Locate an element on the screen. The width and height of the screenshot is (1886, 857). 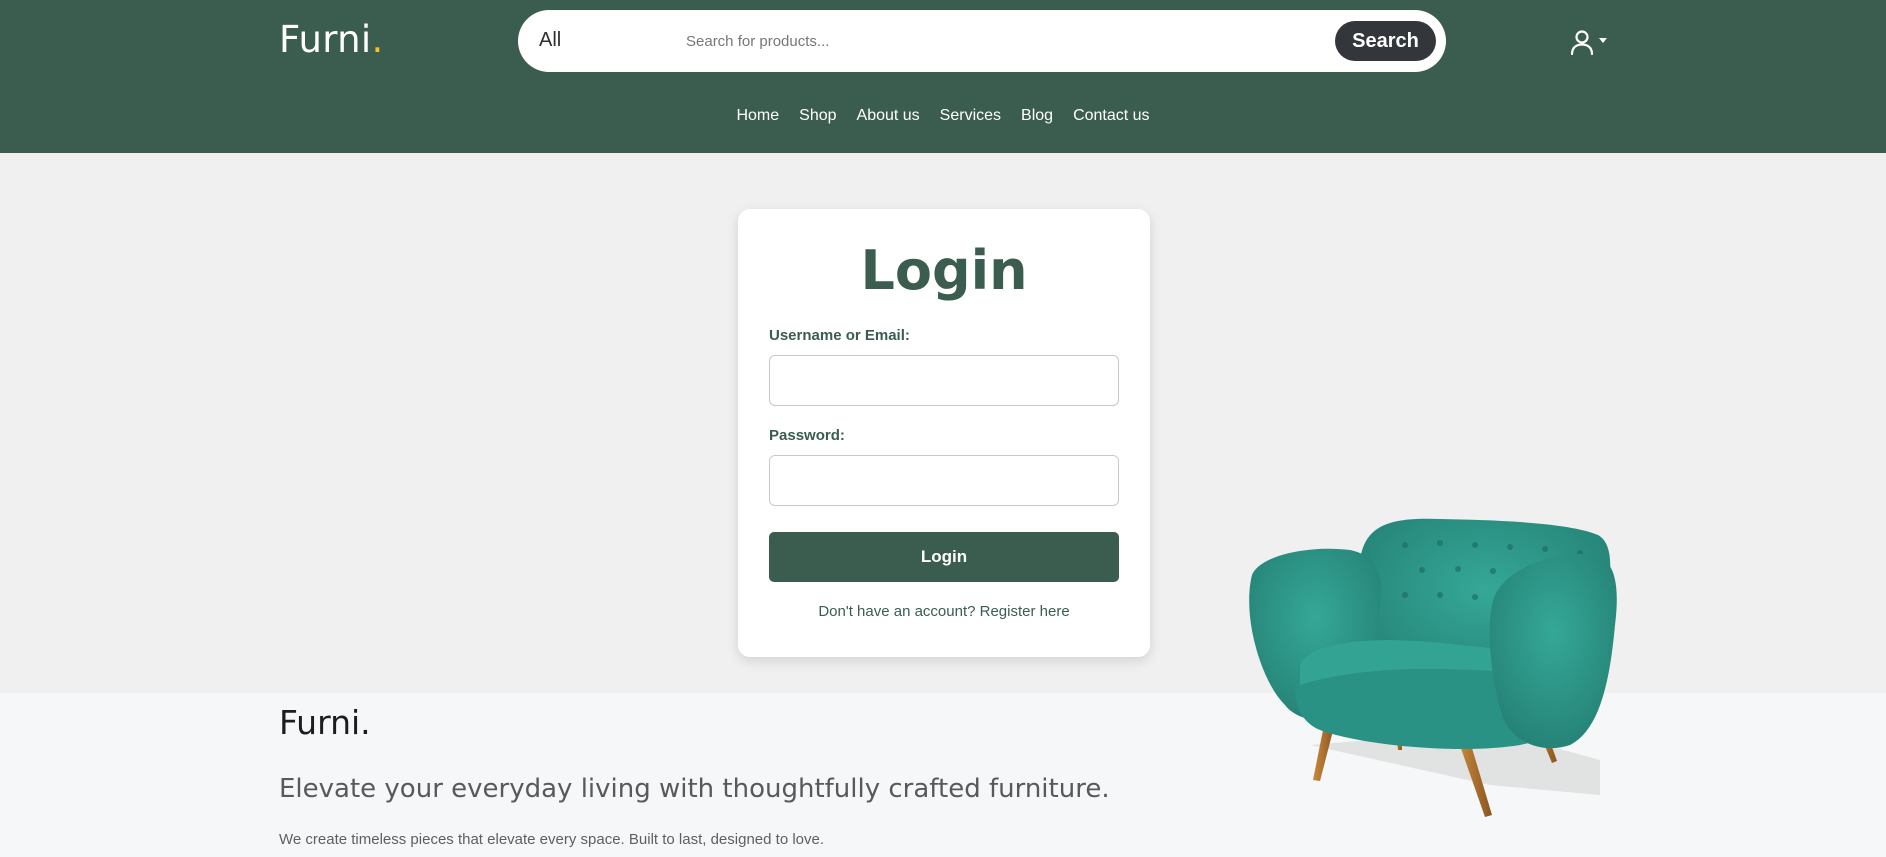
nav-item-shop: Shop is located at coordinates (817, 116).